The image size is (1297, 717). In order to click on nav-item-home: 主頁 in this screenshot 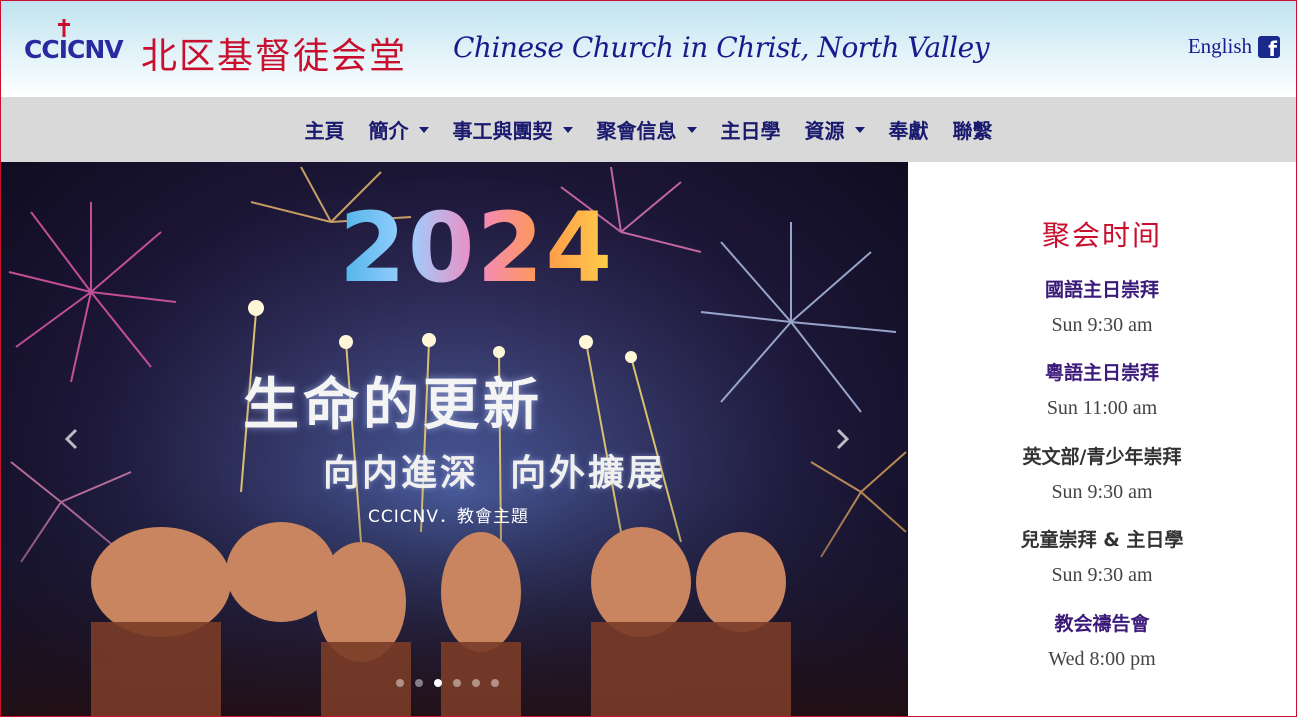, I will do `click(325, 129)`.